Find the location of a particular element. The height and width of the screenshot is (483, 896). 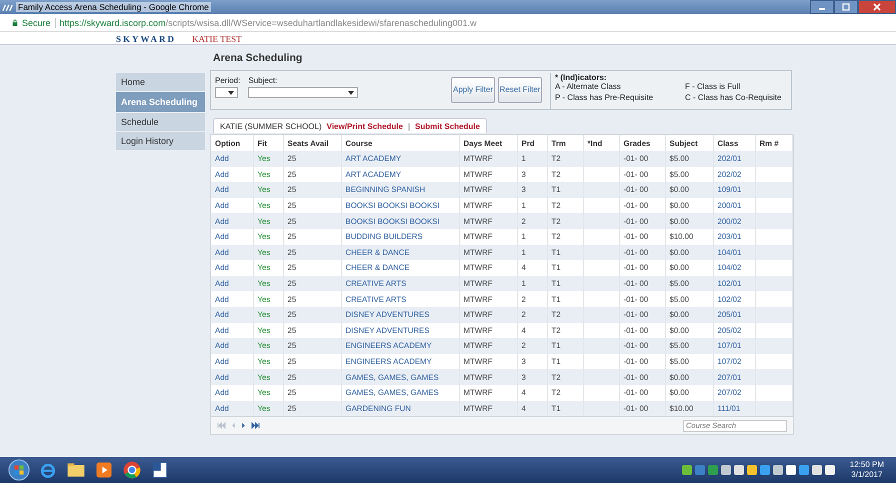

chrome-icon is located at coordinates (132, 470).